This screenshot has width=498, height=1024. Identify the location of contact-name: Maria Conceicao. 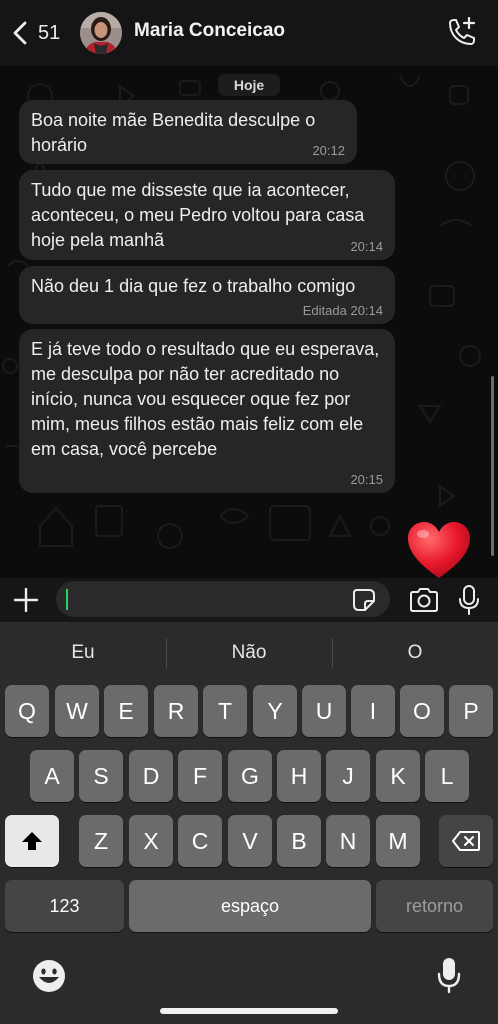
(209, 31).